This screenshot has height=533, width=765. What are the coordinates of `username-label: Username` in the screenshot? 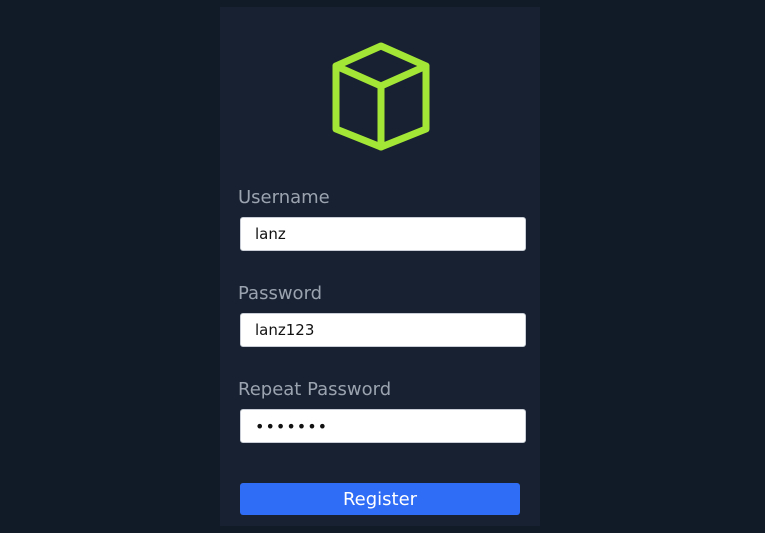 It's located at (284, 197).